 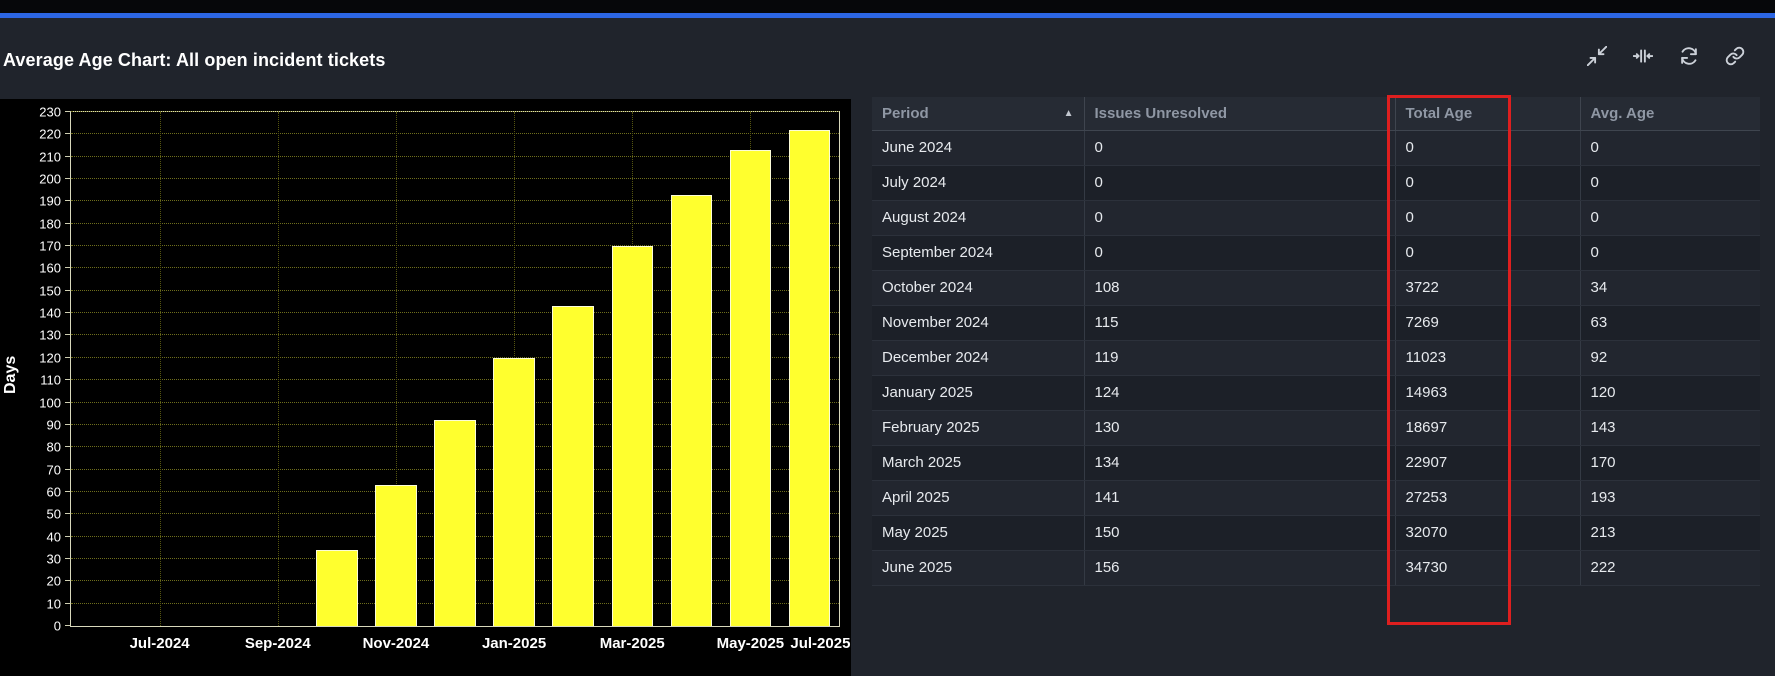 What do you see at coordinates (50, 134) in the screenshot?
I see `y-tick-label: 220` at bounding box center [50, 134].